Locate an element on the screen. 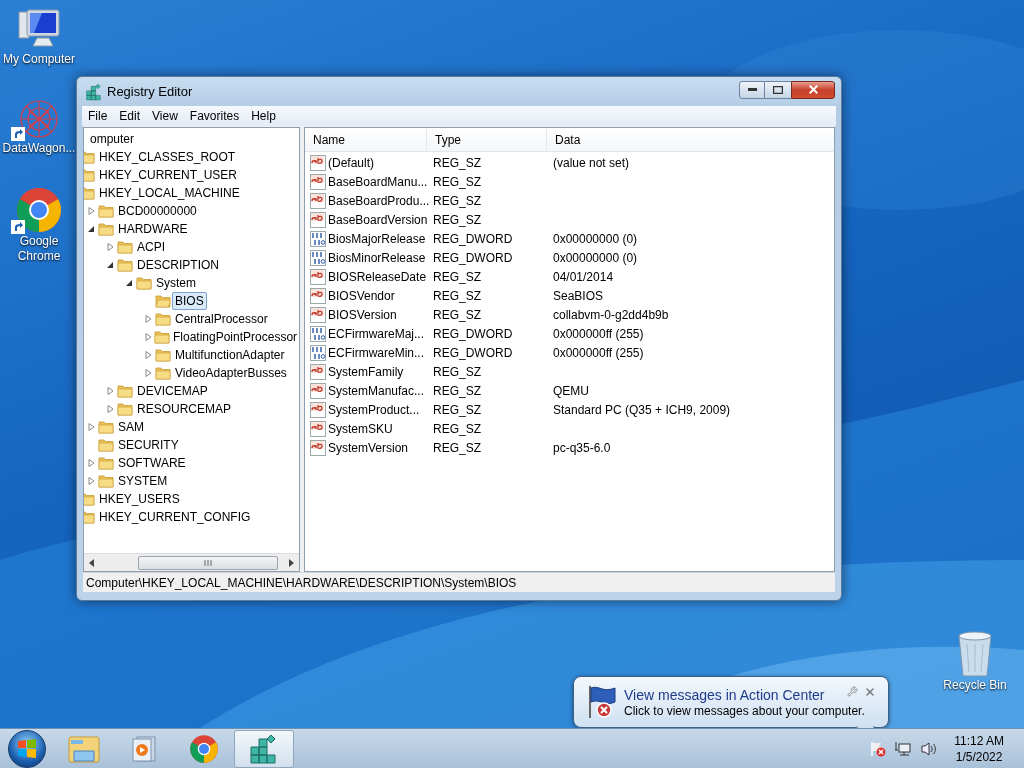 Image resolution: width=1024 pixels, height=768 pixels. horizontal-scrollbar is located at coordinates (191, 562).